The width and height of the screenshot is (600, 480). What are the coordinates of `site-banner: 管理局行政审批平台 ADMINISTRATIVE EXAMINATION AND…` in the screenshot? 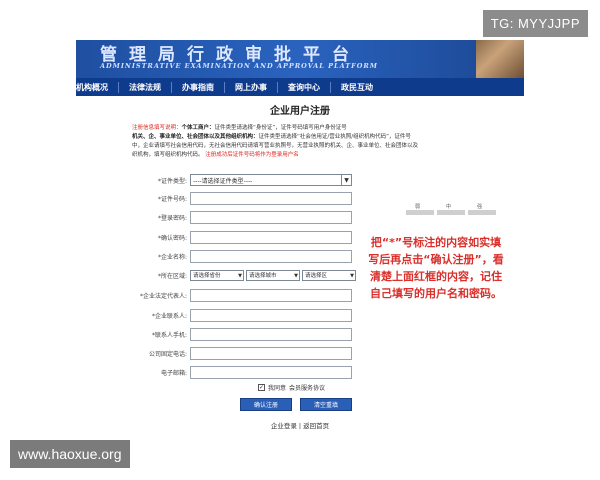 It's located at (300, 59).